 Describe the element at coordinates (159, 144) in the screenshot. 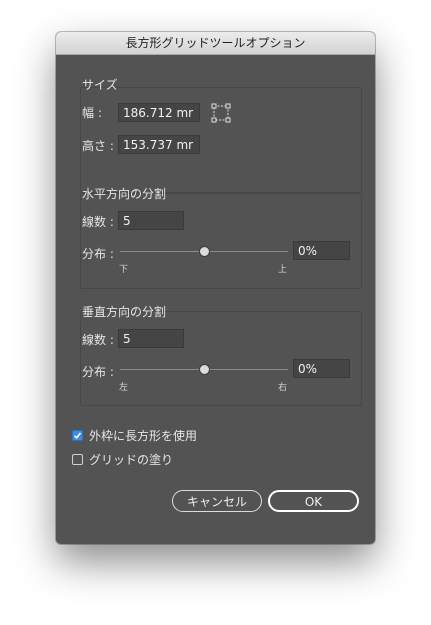

I see `height-field: 153.737 mr` at that location.